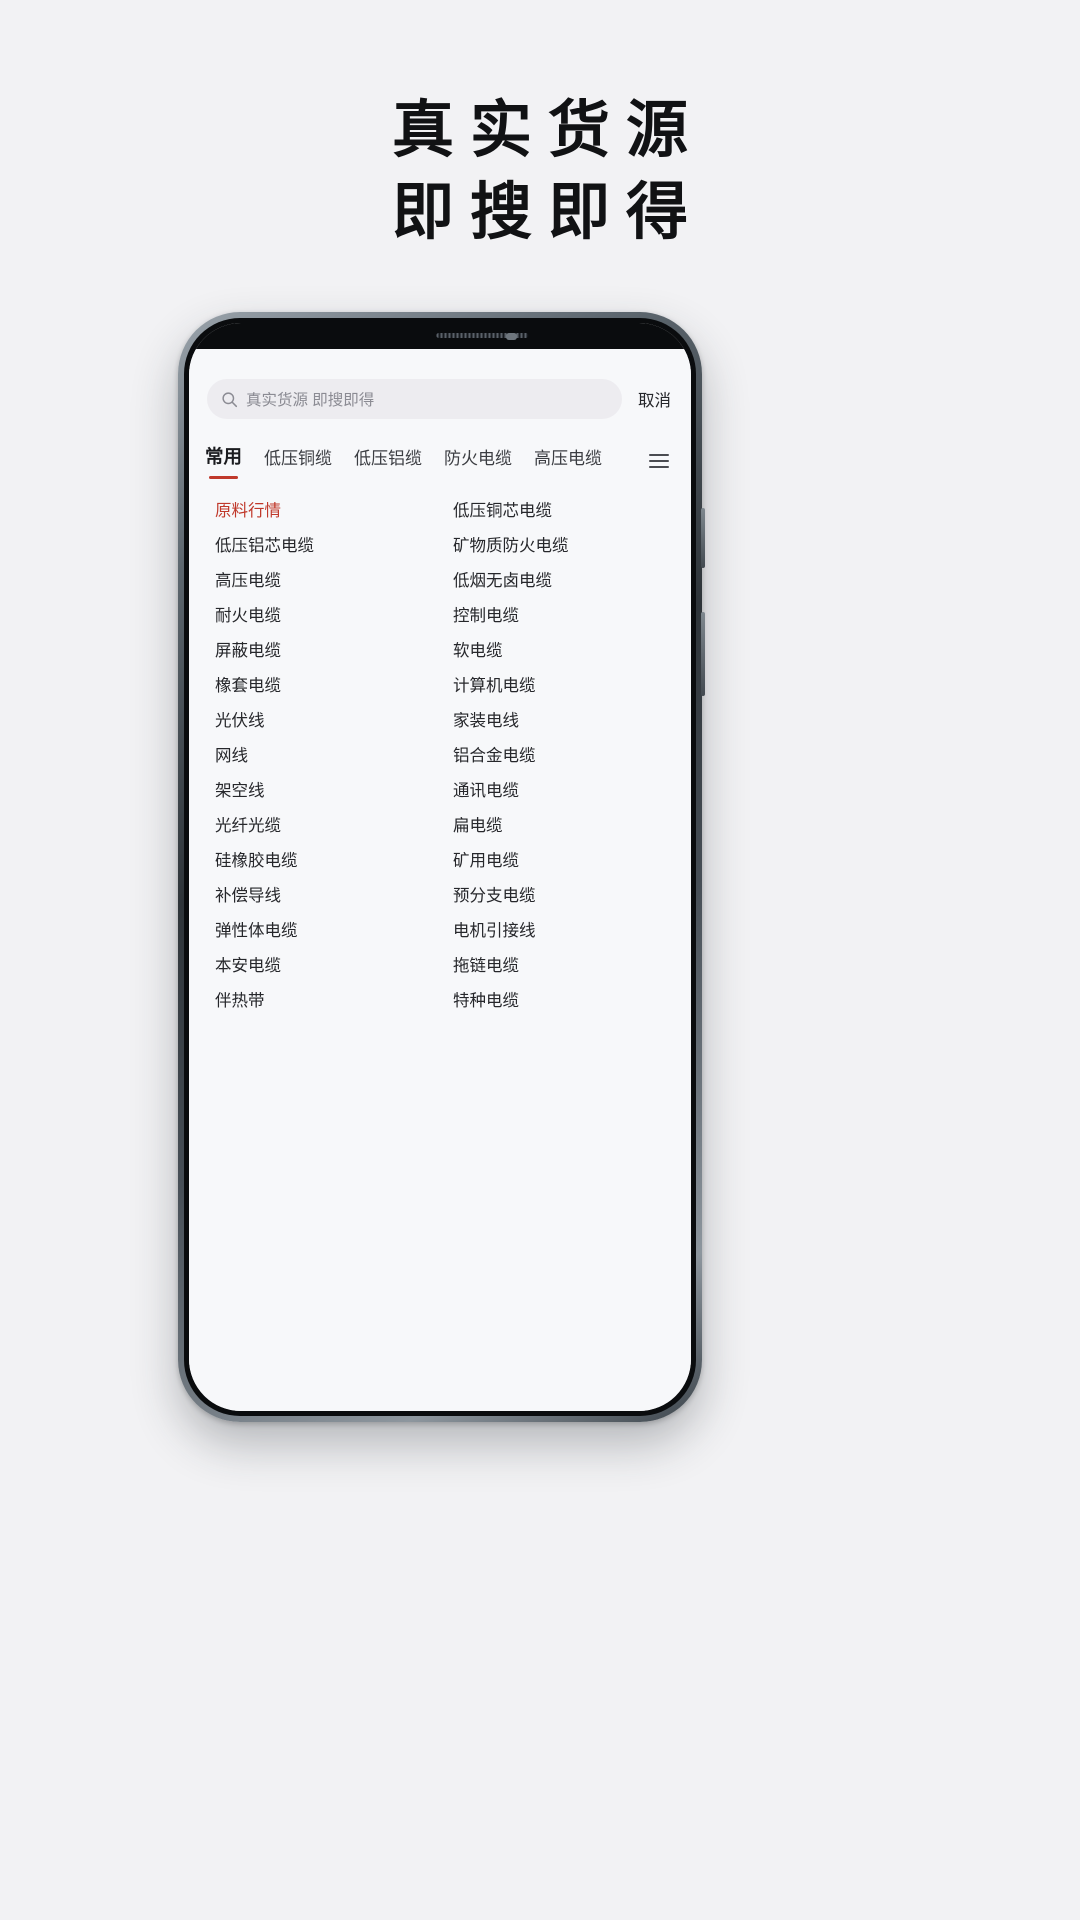  Describe the element at coordinates (321, 931) in the screenshot. I see `category-item: 弹性体电缆` at that location.